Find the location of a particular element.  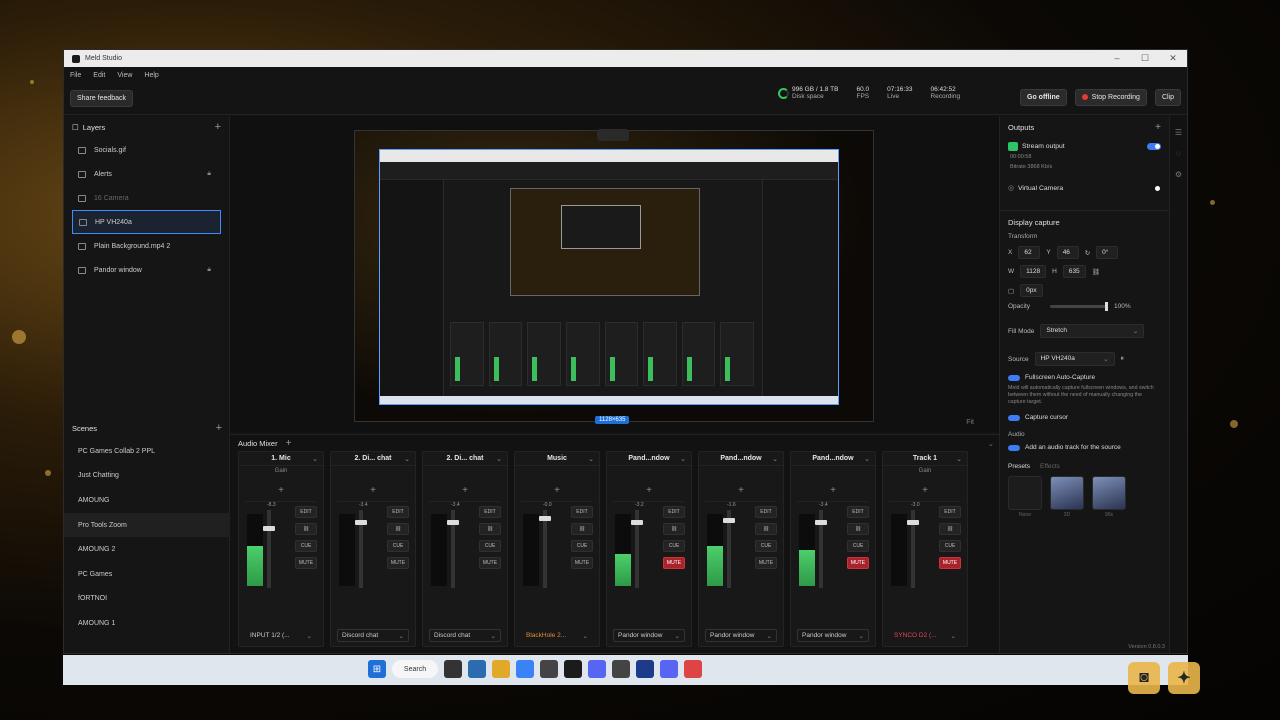

layer-item: Socials.gif is located at coordinates (146, 150).